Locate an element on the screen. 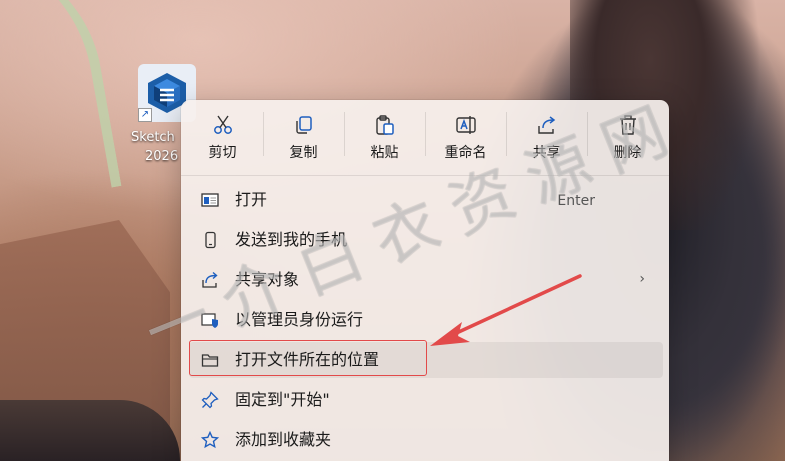 The width and height of the screenshot is (785, 461). share-button: 共享 is located at coordinates (546, 138).